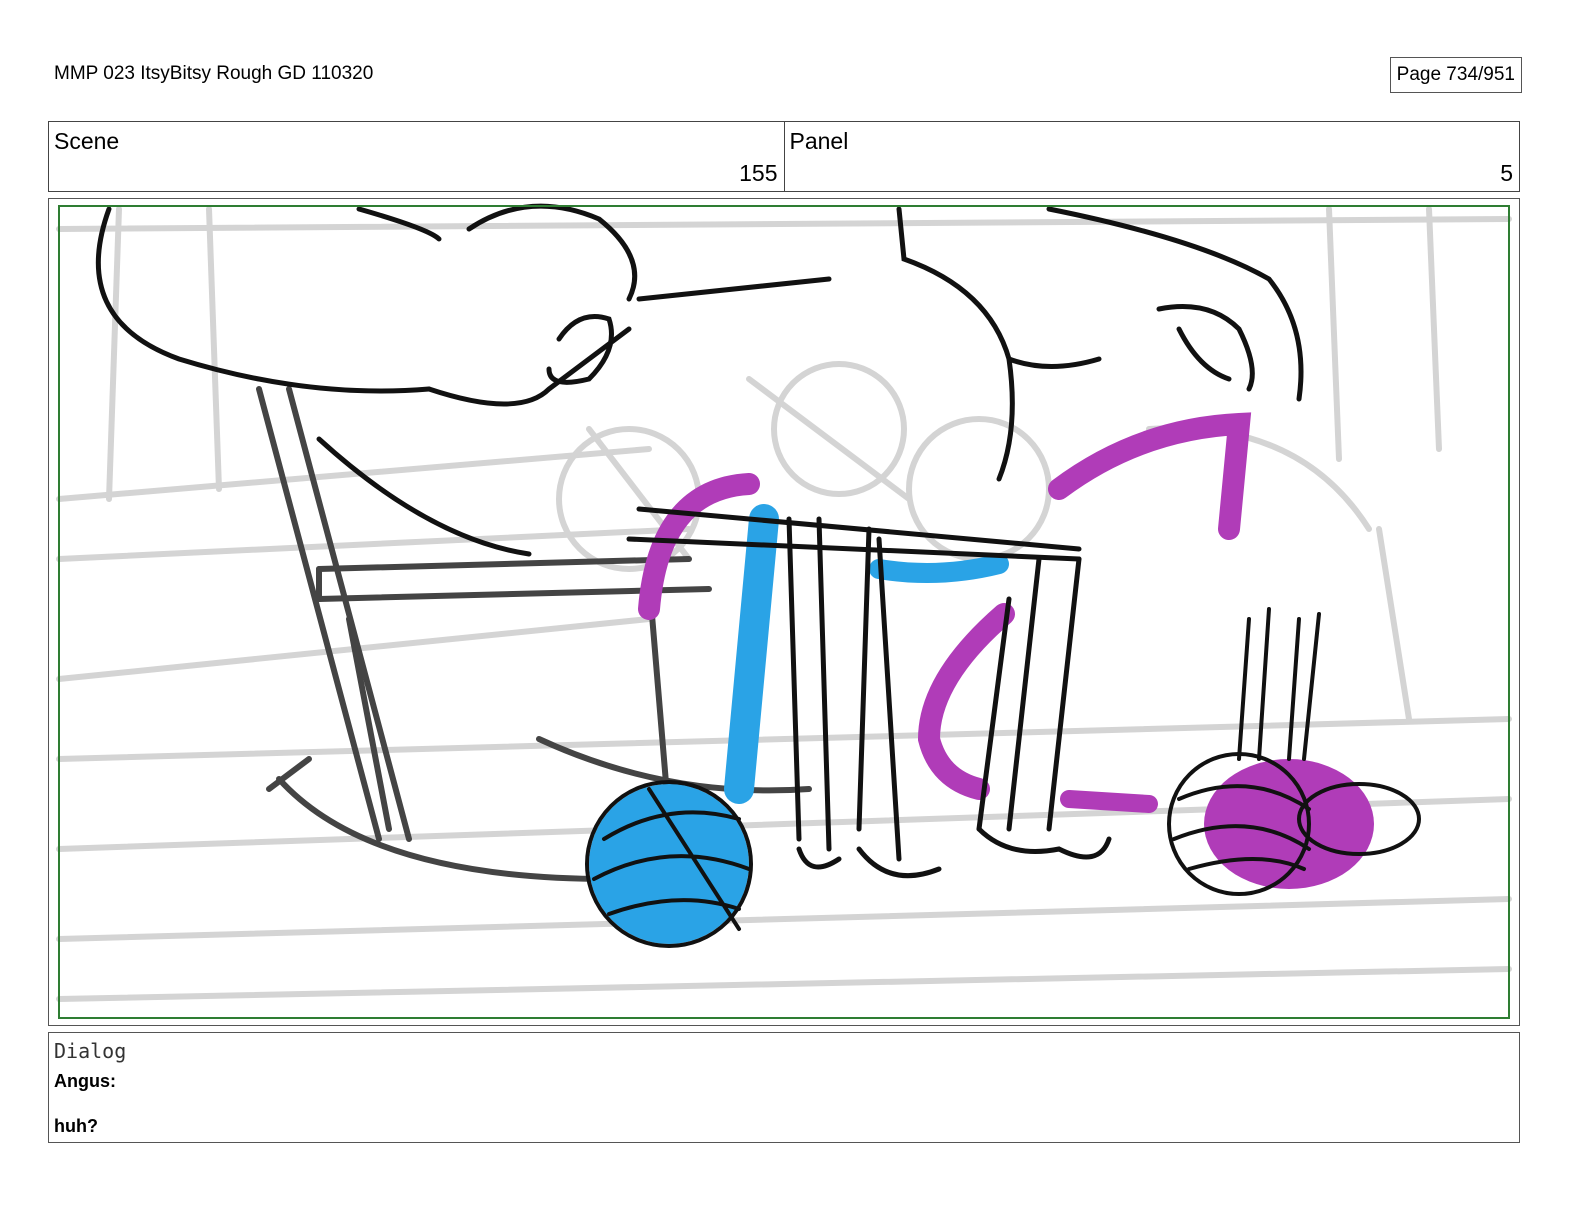  I want to click on scene-panel-row: Scene 155 Panel 5, so click(784, 156).